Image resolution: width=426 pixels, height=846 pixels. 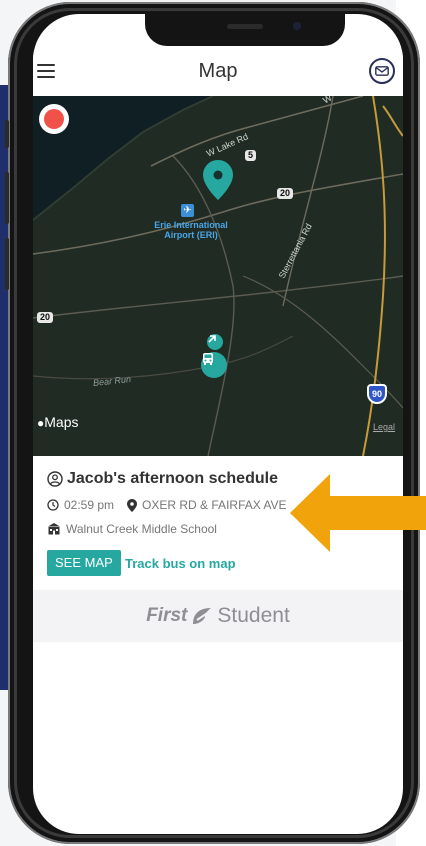 I want to click on airport-label: Erie International Airport (ERI), so click(x=191, y=230).